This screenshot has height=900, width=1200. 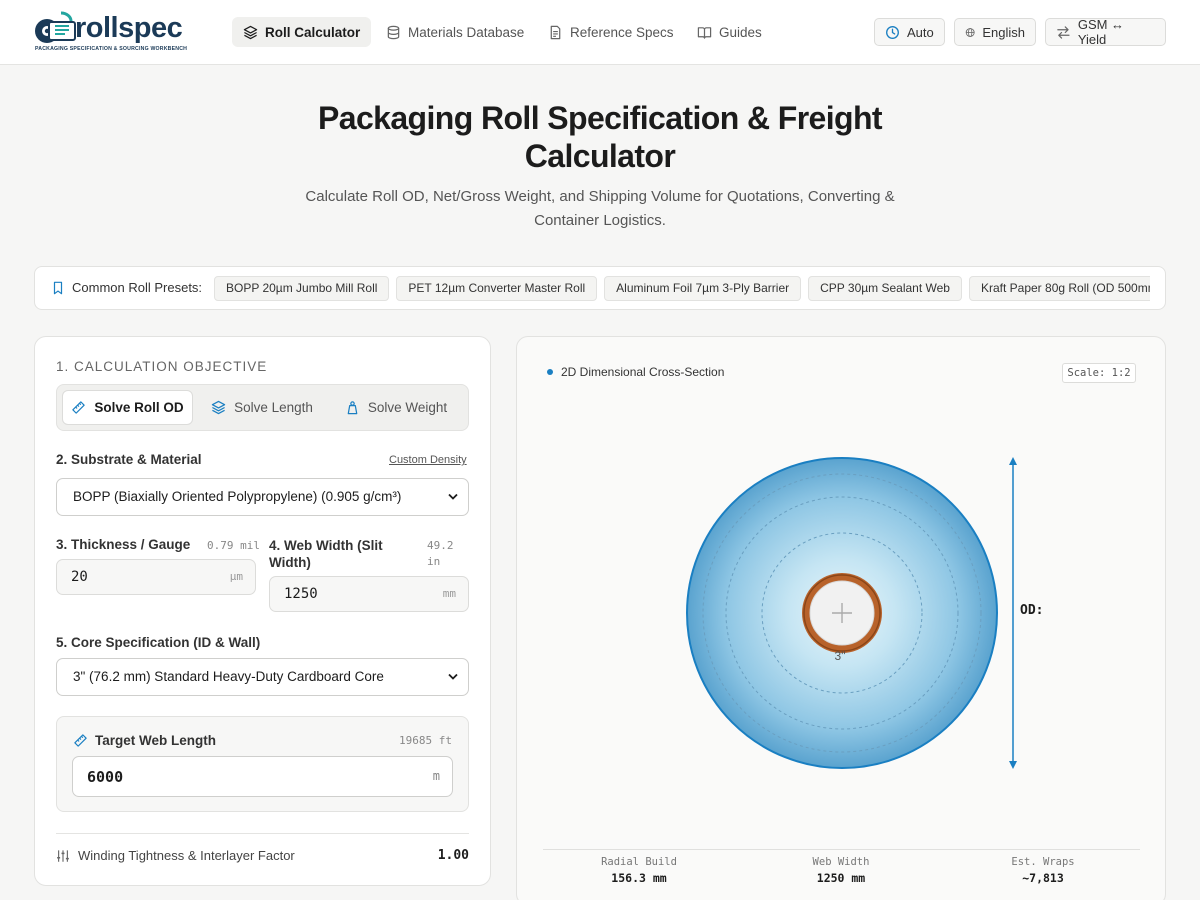 What do you see at coordinates (236, 576) in the screenshot?
I see `thickness-unit: µm` at bounding box center [236, 576].